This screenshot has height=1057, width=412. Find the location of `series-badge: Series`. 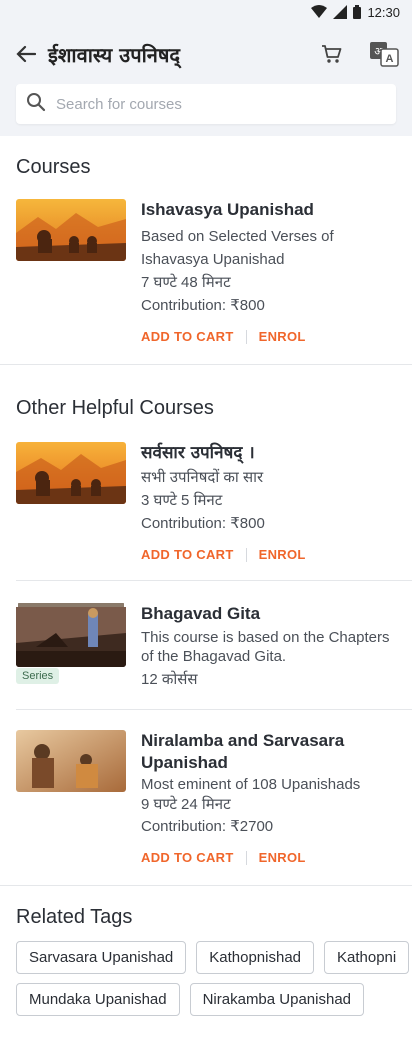

series-badge: Series is located at coordinates (38, 676).